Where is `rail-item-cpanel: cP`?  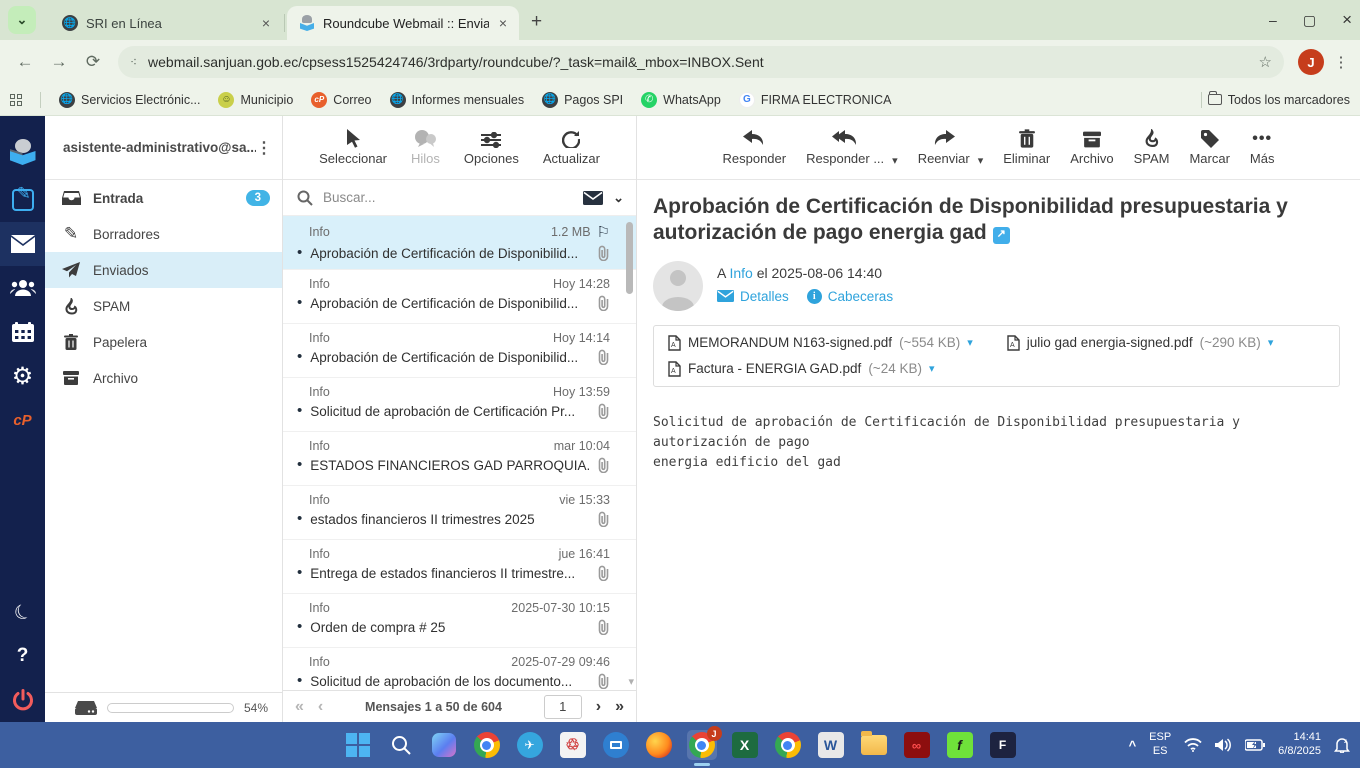
rail-item-cpanel: cP is located at coordinates (22, 420).